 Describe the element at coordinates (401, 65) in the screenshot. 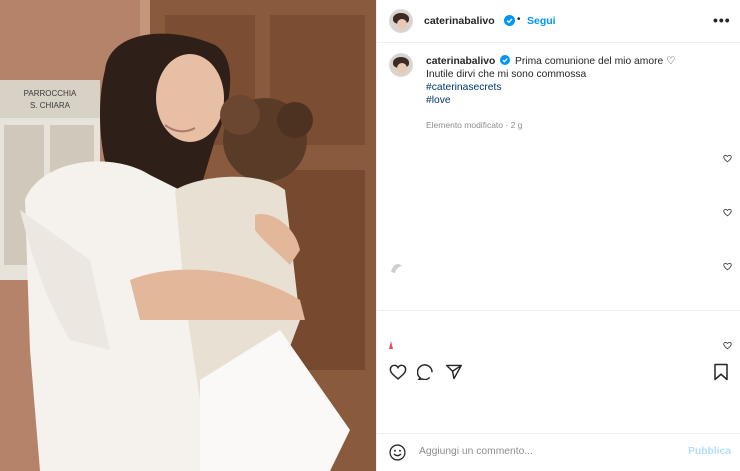

I see `caption-avatar` at that location.